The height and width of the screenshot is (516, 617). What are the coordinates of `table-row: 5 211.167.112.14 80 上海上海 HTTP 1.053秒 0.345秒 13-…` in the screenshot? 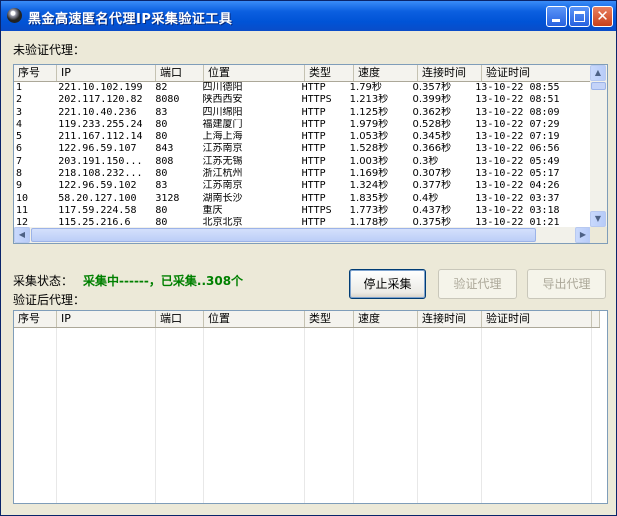 It's located at (302, 137).